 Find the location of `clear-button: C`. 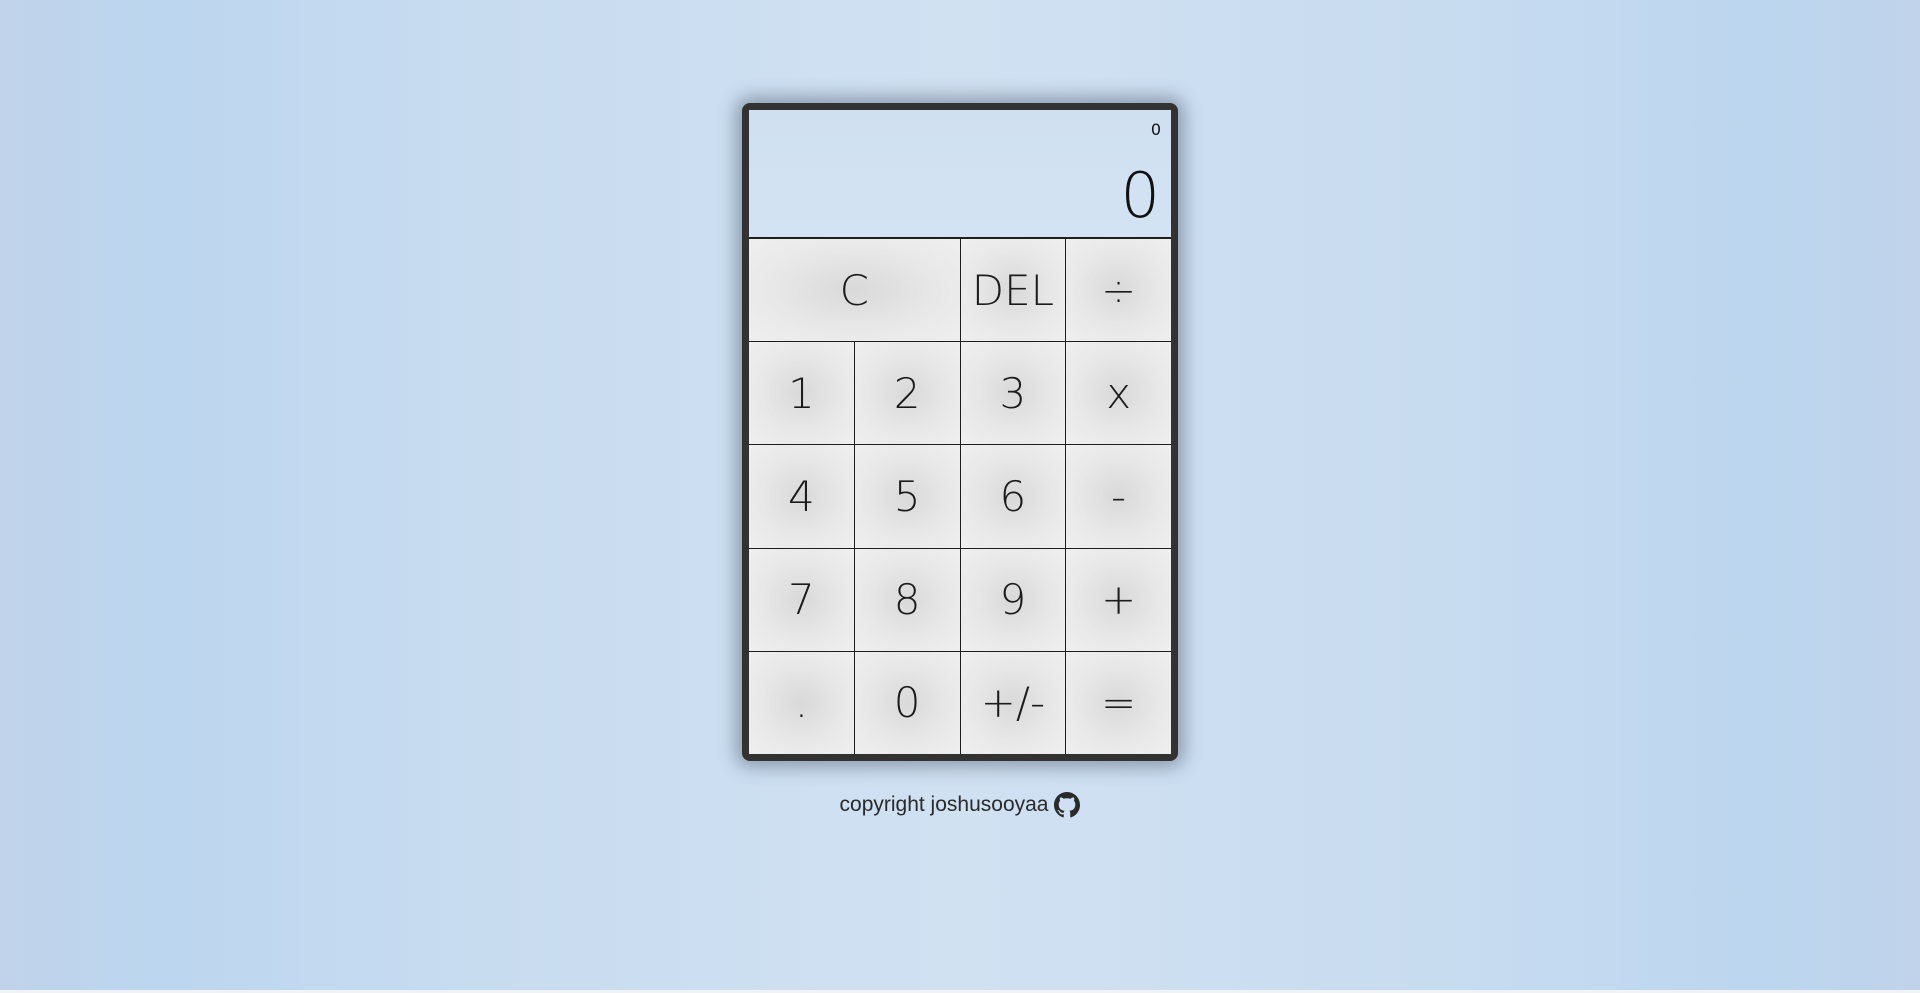

clear-button: C is located at coordinates (854, 290).